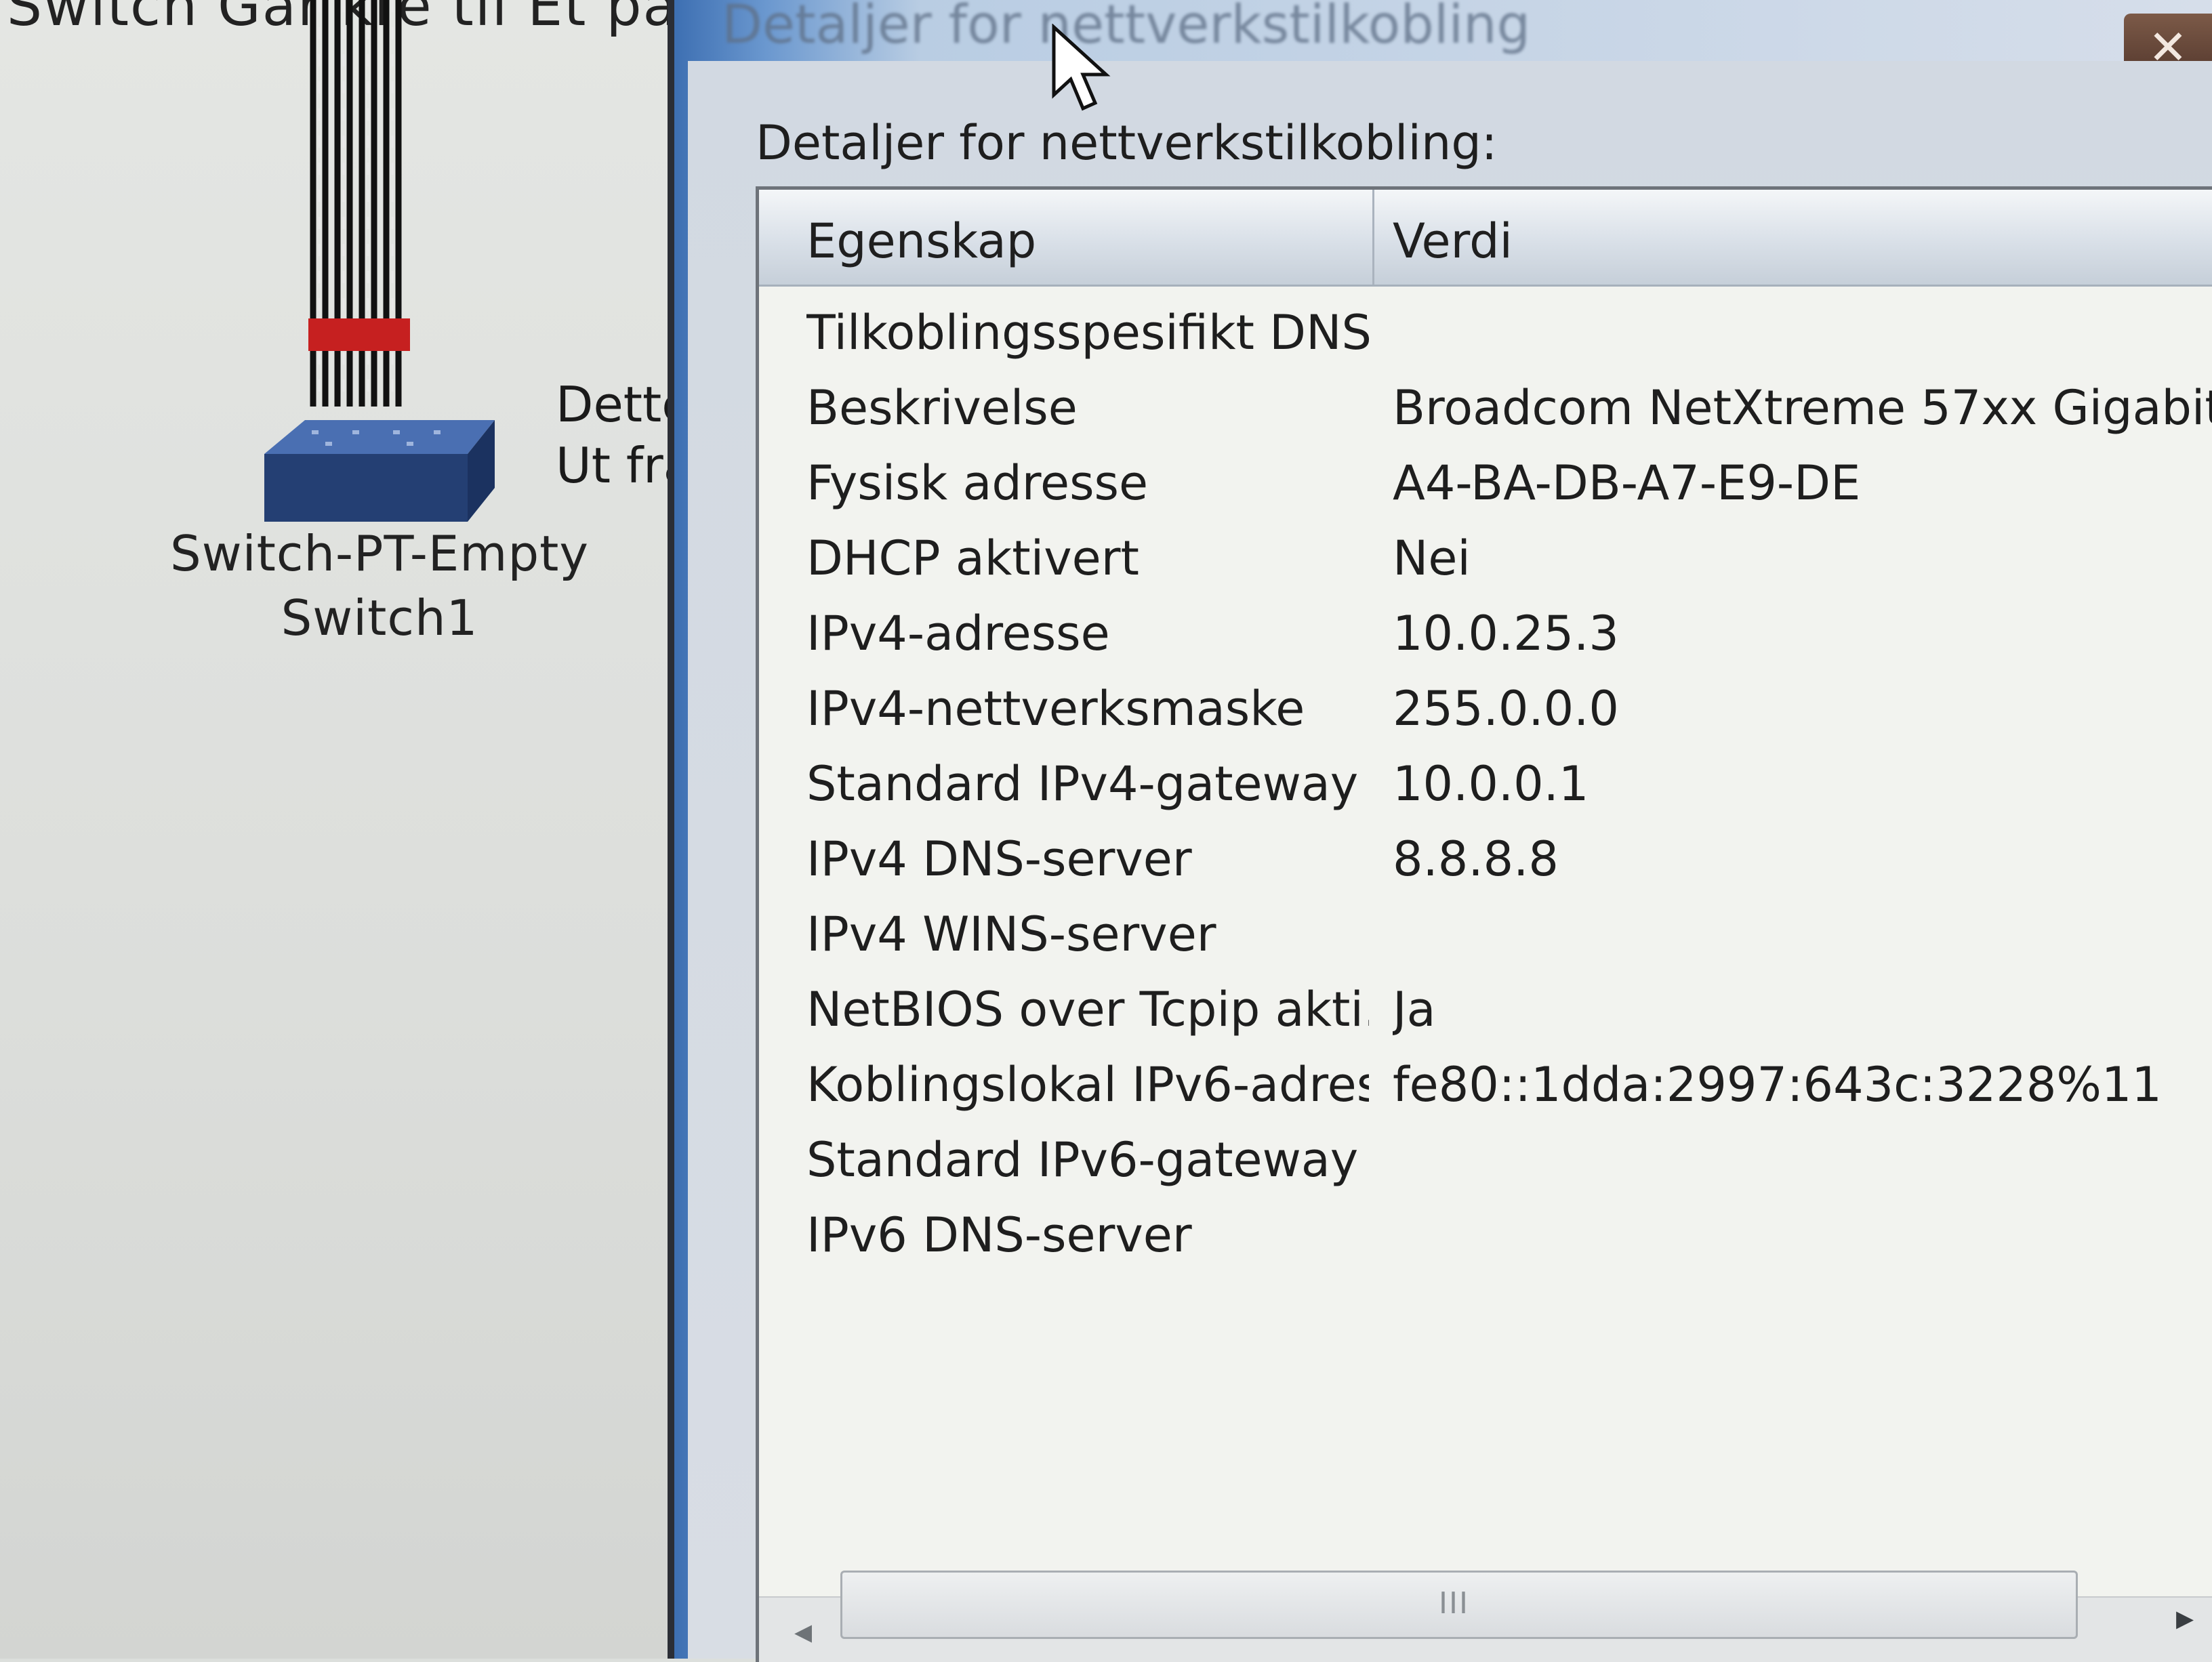  What do you see at coordinates (1432, 558) in the screenshot?
I see `value-cell: Nei` at bounding box center [1432, 558].